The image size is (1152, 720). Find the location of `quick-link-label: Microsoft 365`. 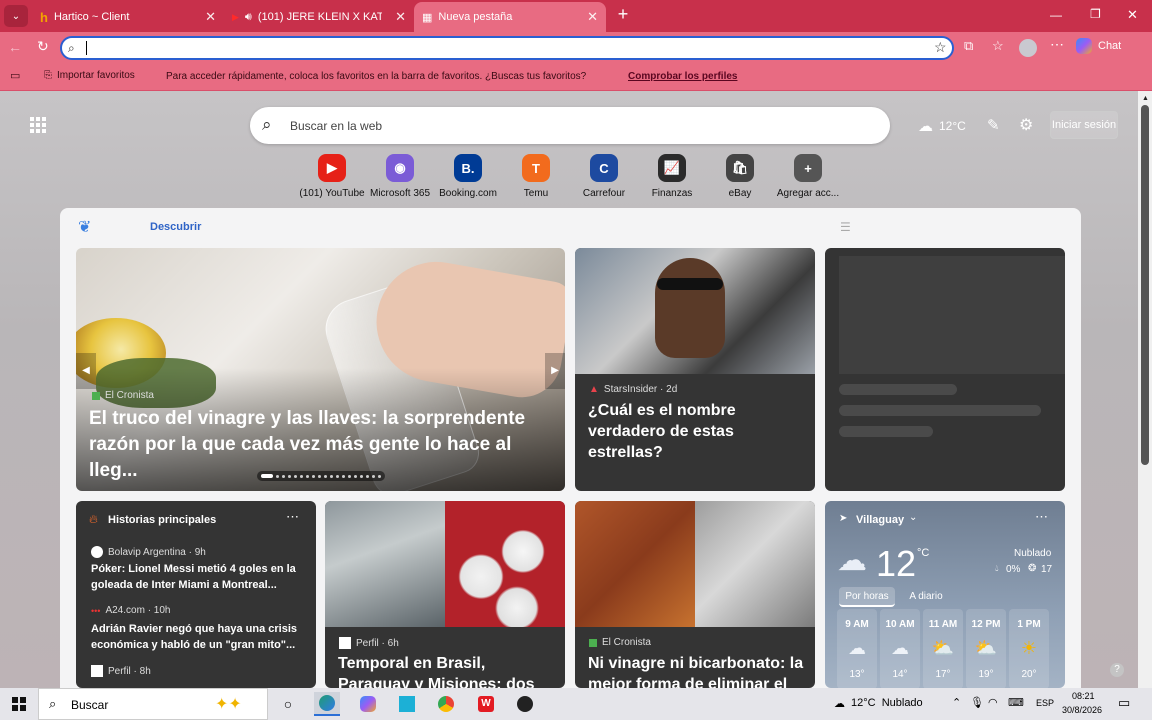

quick-link-label: Microsoft 365 is located at coordinates (400, 193).